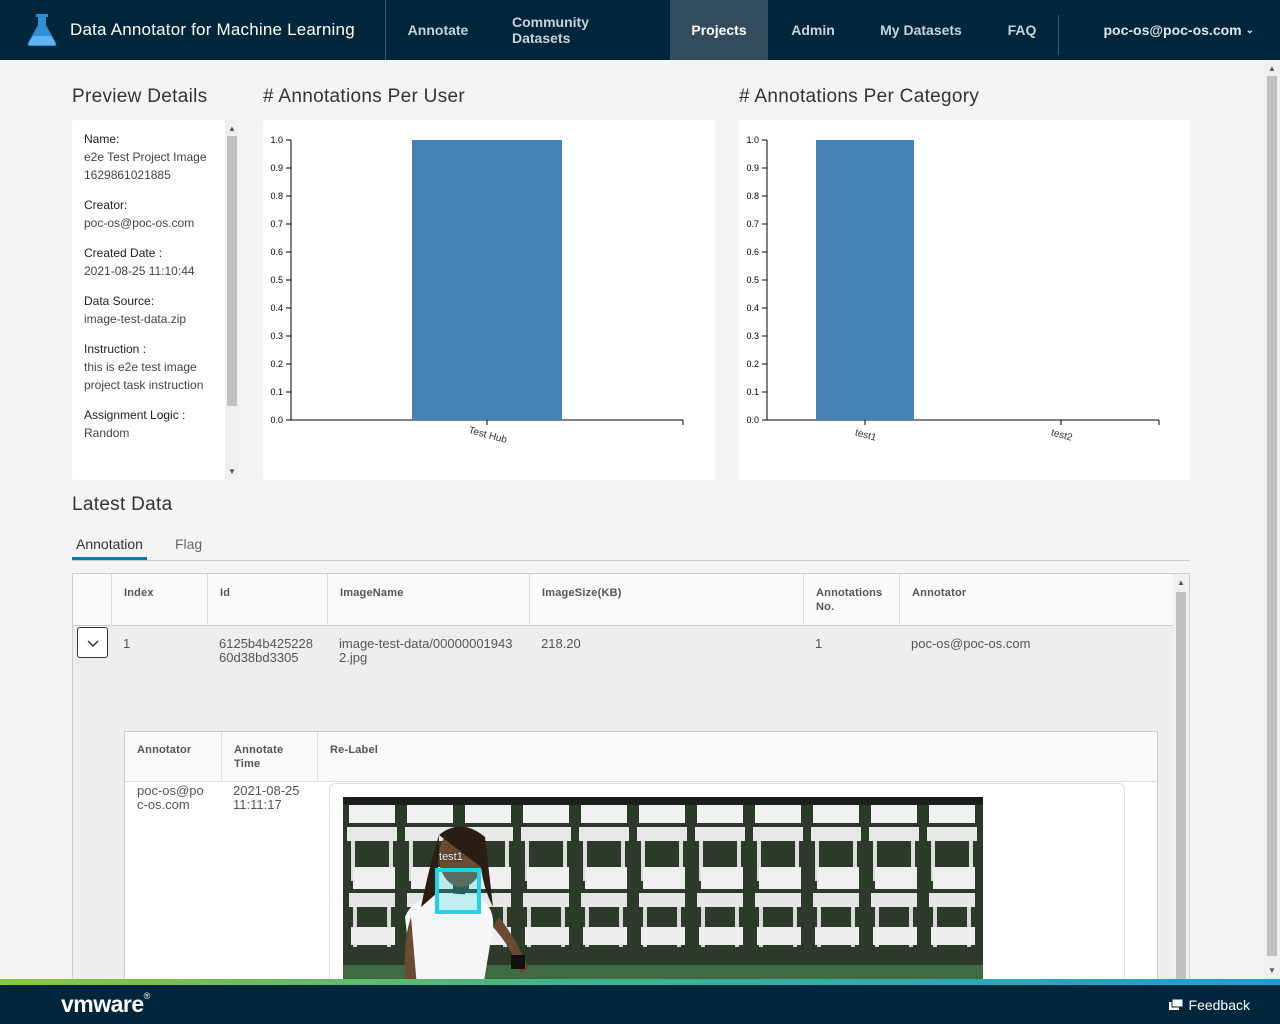 The image size is (1280, 1024). I want to click on assignment-logic-value: Random, so click(107, 433).